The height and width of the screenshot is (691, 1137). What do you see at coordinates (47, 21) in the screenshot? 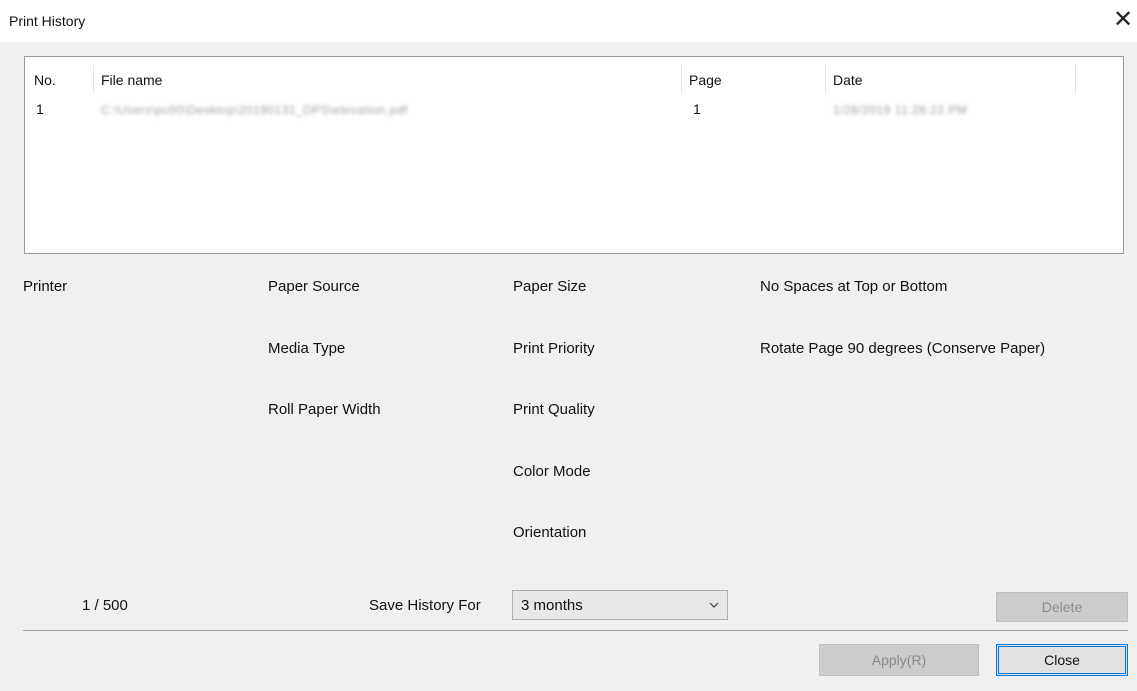
I see `window-title: Print History` at bounding box center [47, 21].